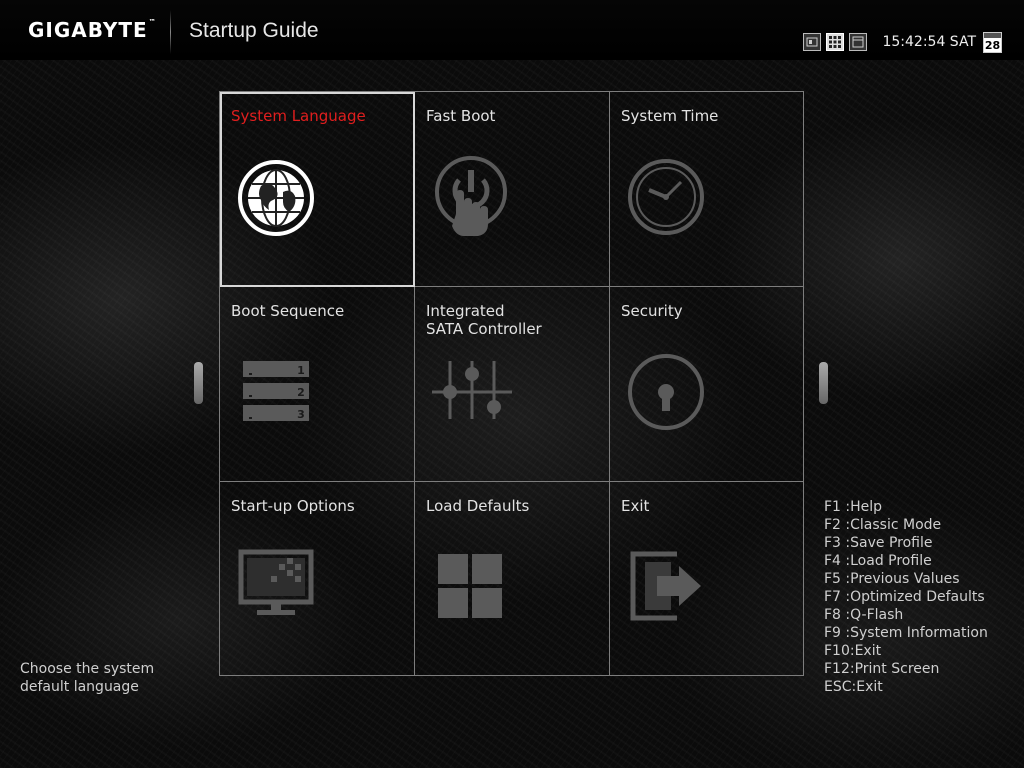 The image size is (1024, 768). What do you see at coordinates (858, 42) in the screenshot?
I see `classic-mode-icon` at bounding box center [858, 42].